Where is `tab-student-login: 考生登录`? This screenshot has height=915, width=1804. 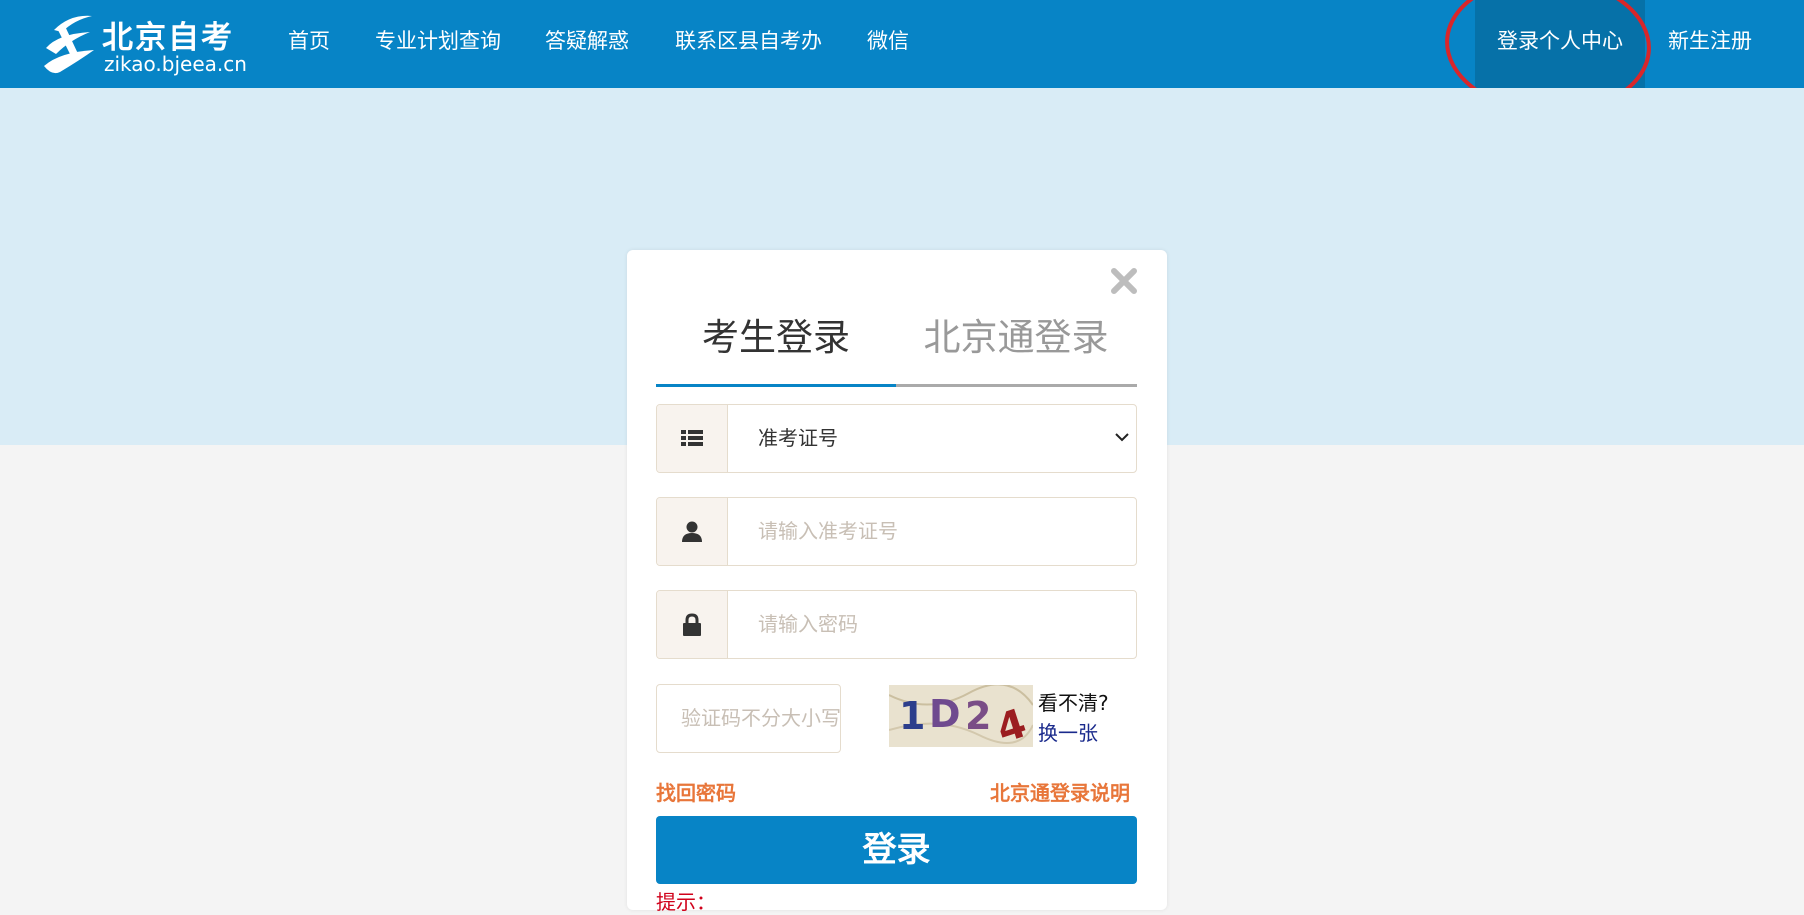
tab-student-login: 考生登录 is located at coordinates (776, 338).